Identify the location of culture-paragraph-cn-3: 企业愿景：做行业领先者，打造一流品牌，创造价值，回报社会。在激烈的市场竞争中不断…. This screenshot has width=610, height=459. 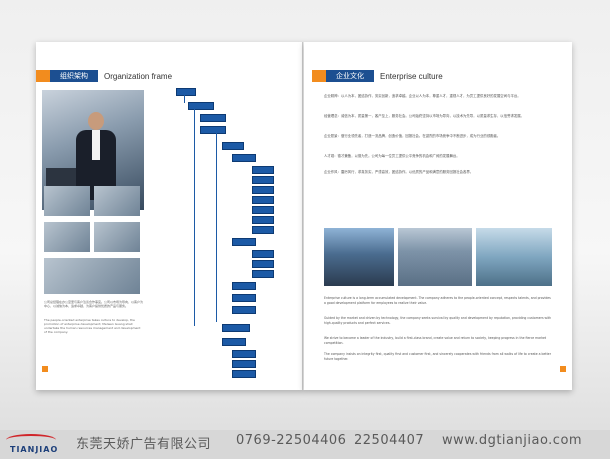
(412, 136).